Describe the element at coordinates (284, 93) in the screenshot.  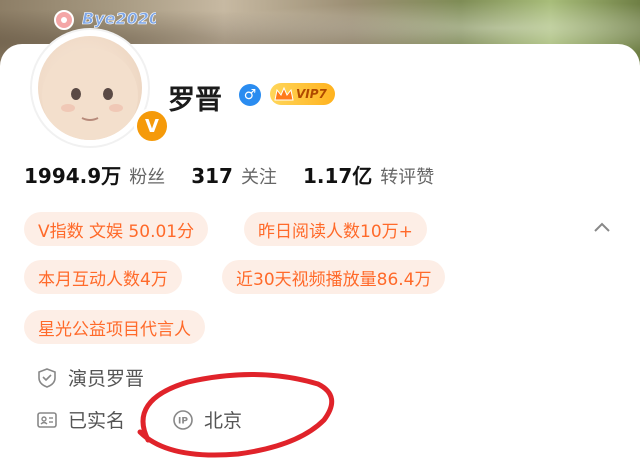
I see `crown-icon` at that location.